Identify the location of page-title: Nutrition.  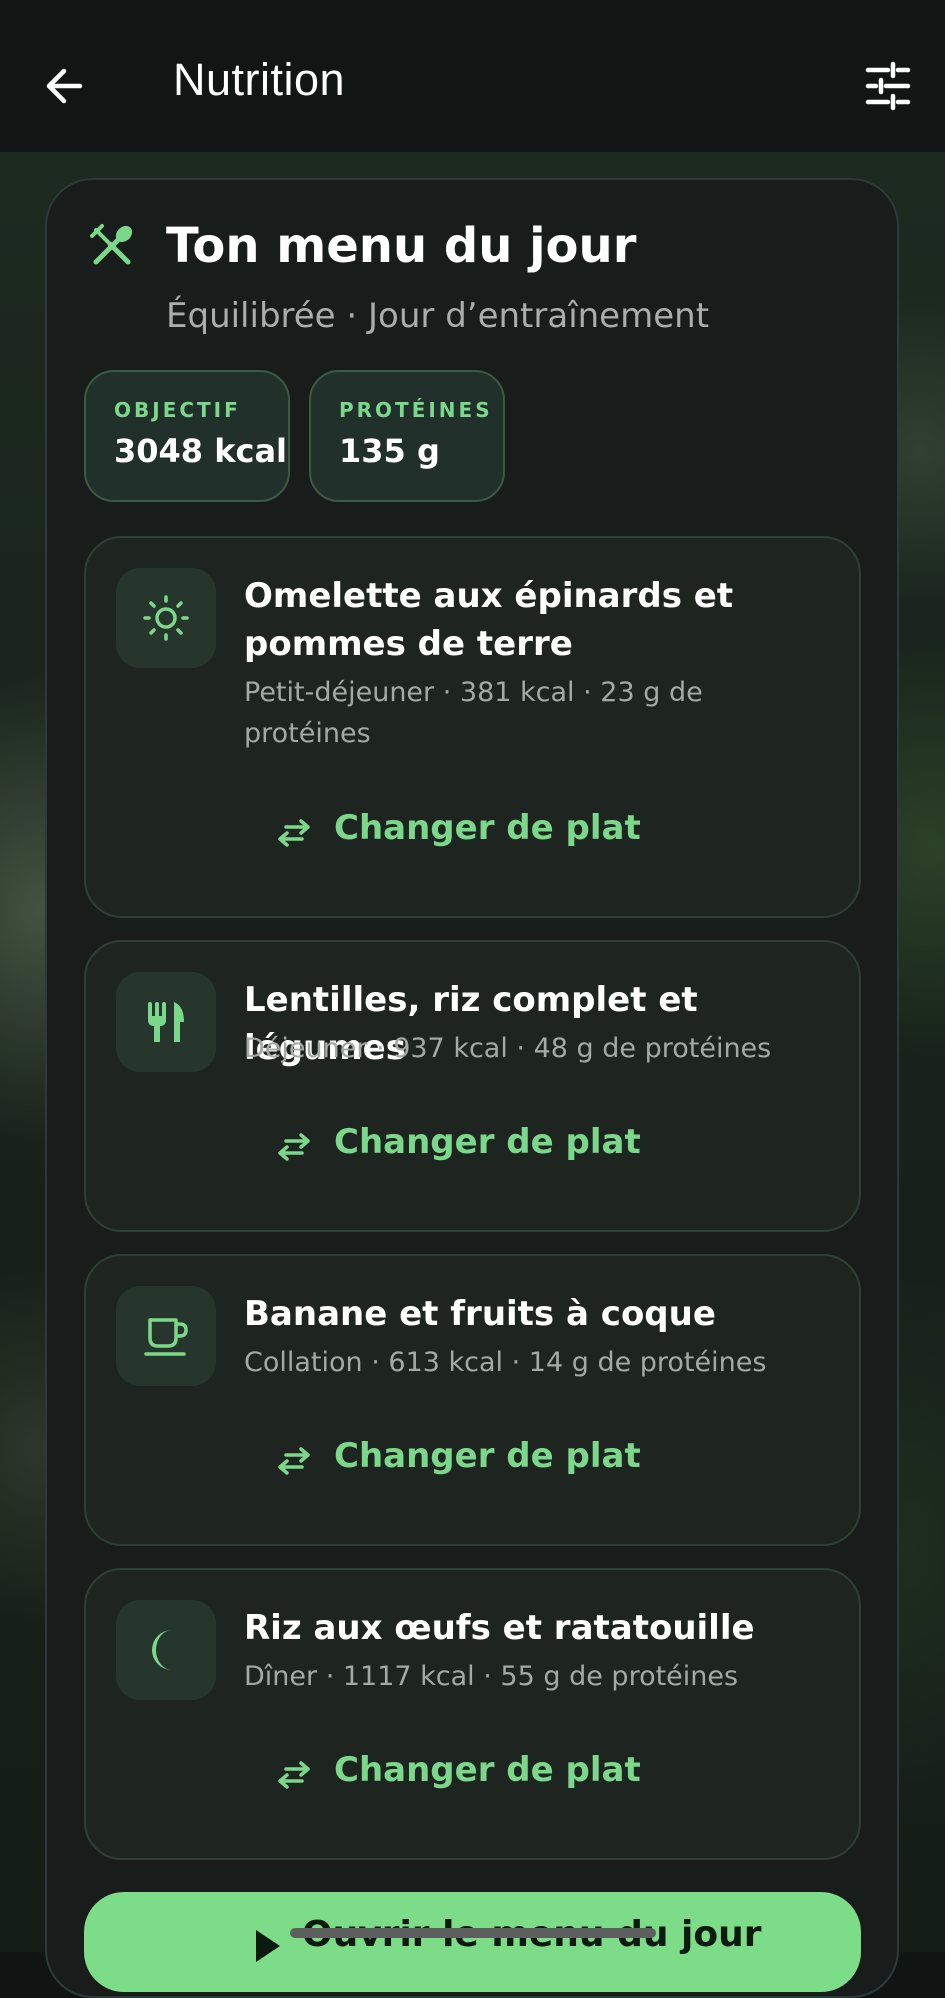
(259, 79).